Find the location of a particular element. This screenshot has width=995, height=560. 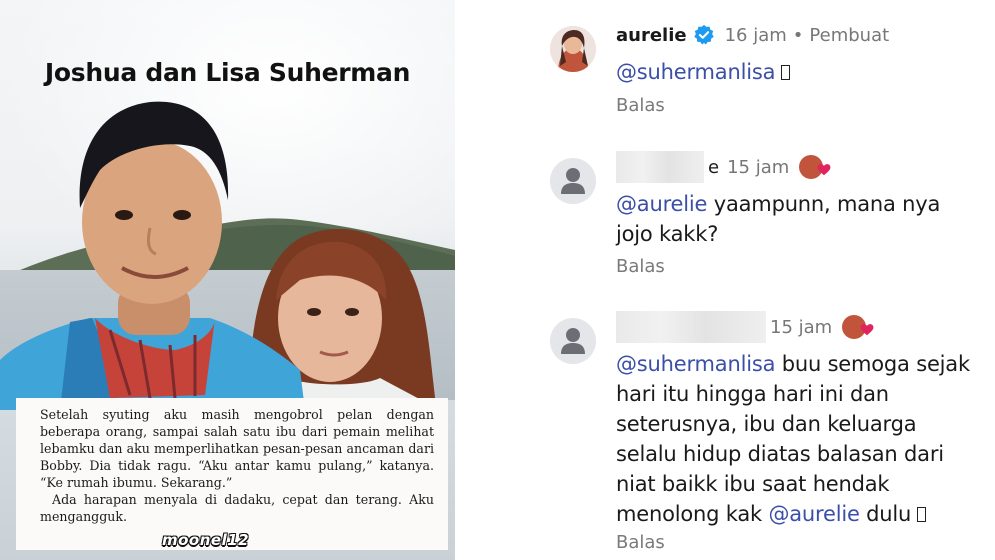

username-fragment: e is located at coordinates (714, 167).